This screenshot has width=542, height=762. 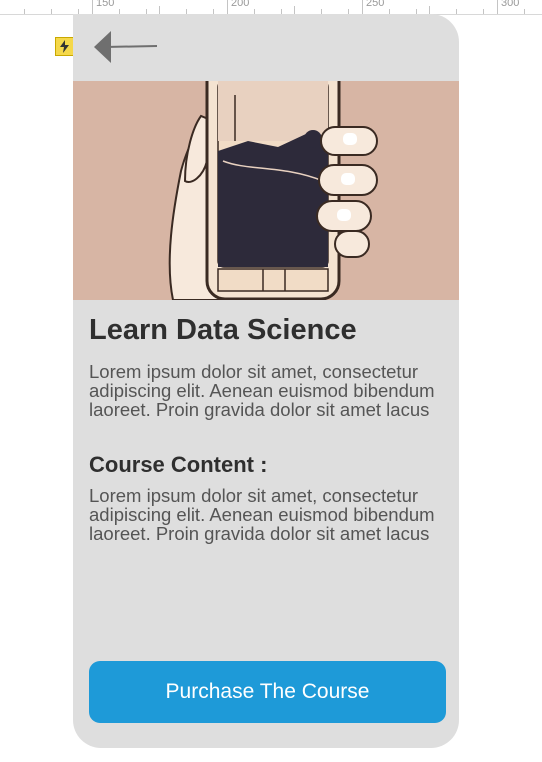 What do you see at coordinates (105, 4) in the screenshot?
I see `ruler-label-150: 150` at bounding box center [105, 4].